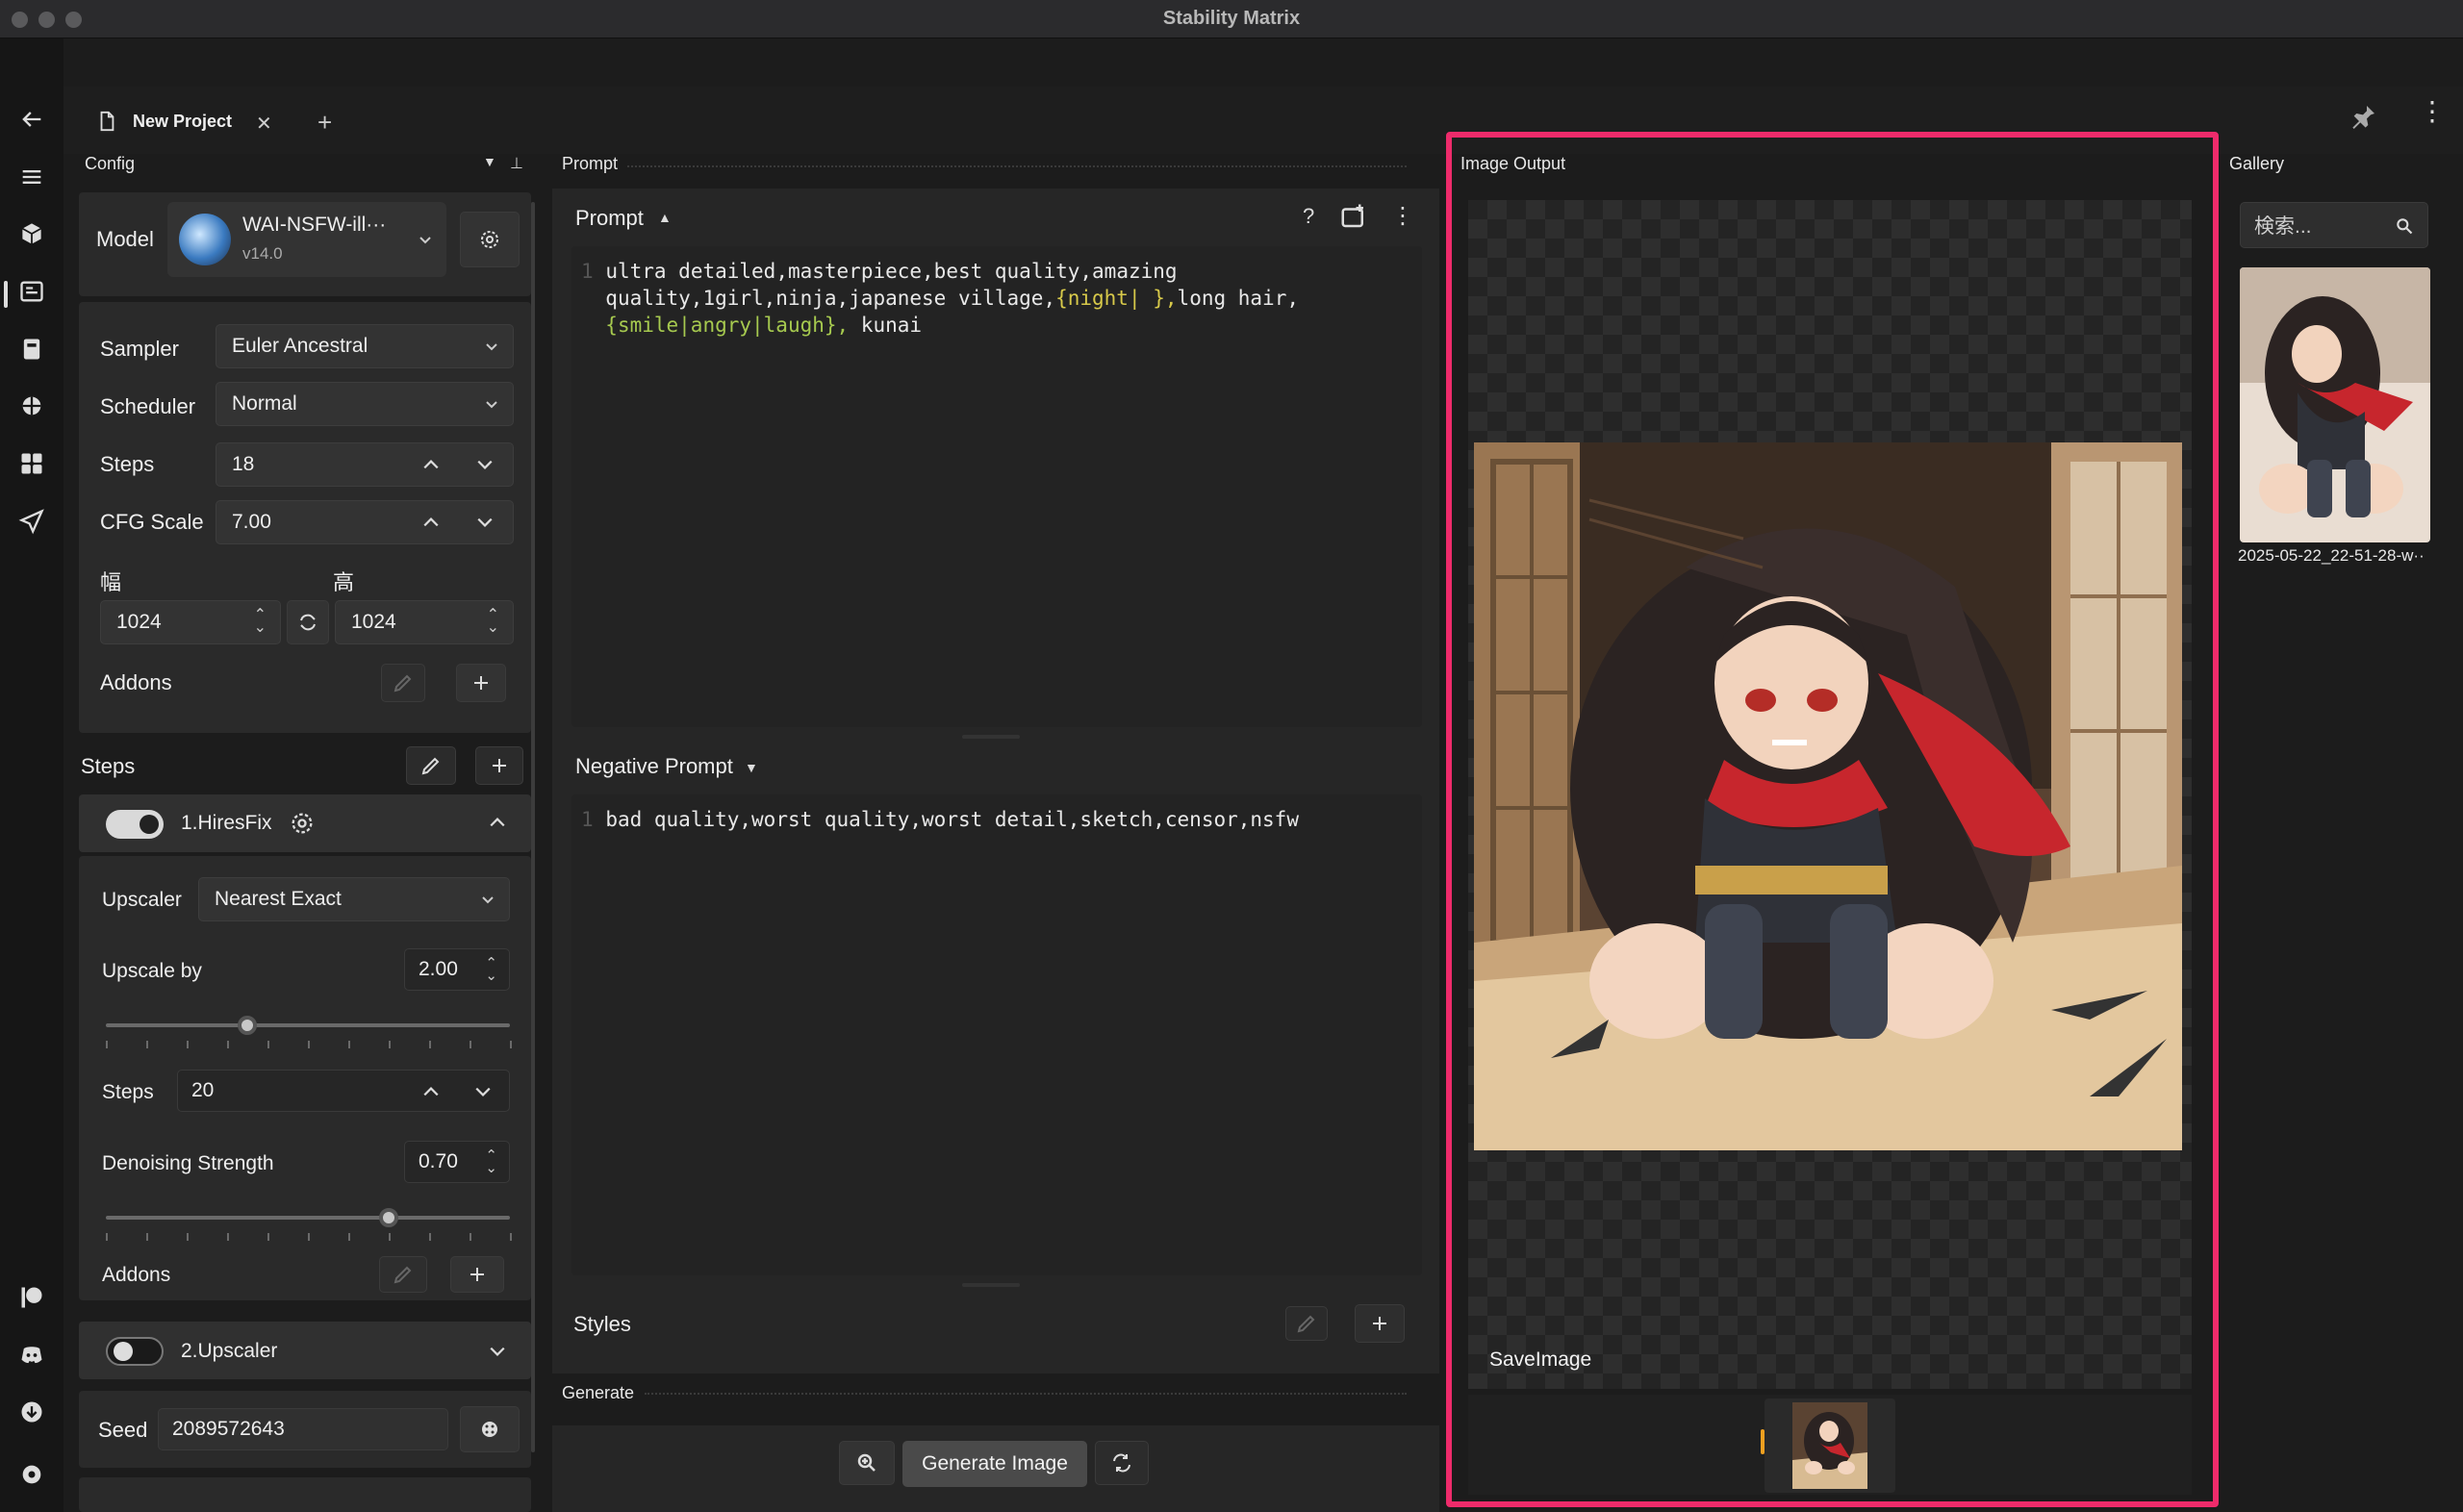  What do you see at coordinates (1159, 299) in the screenshot?
I see `wildcard-night-close: },` at bounding box center [1159, 299].